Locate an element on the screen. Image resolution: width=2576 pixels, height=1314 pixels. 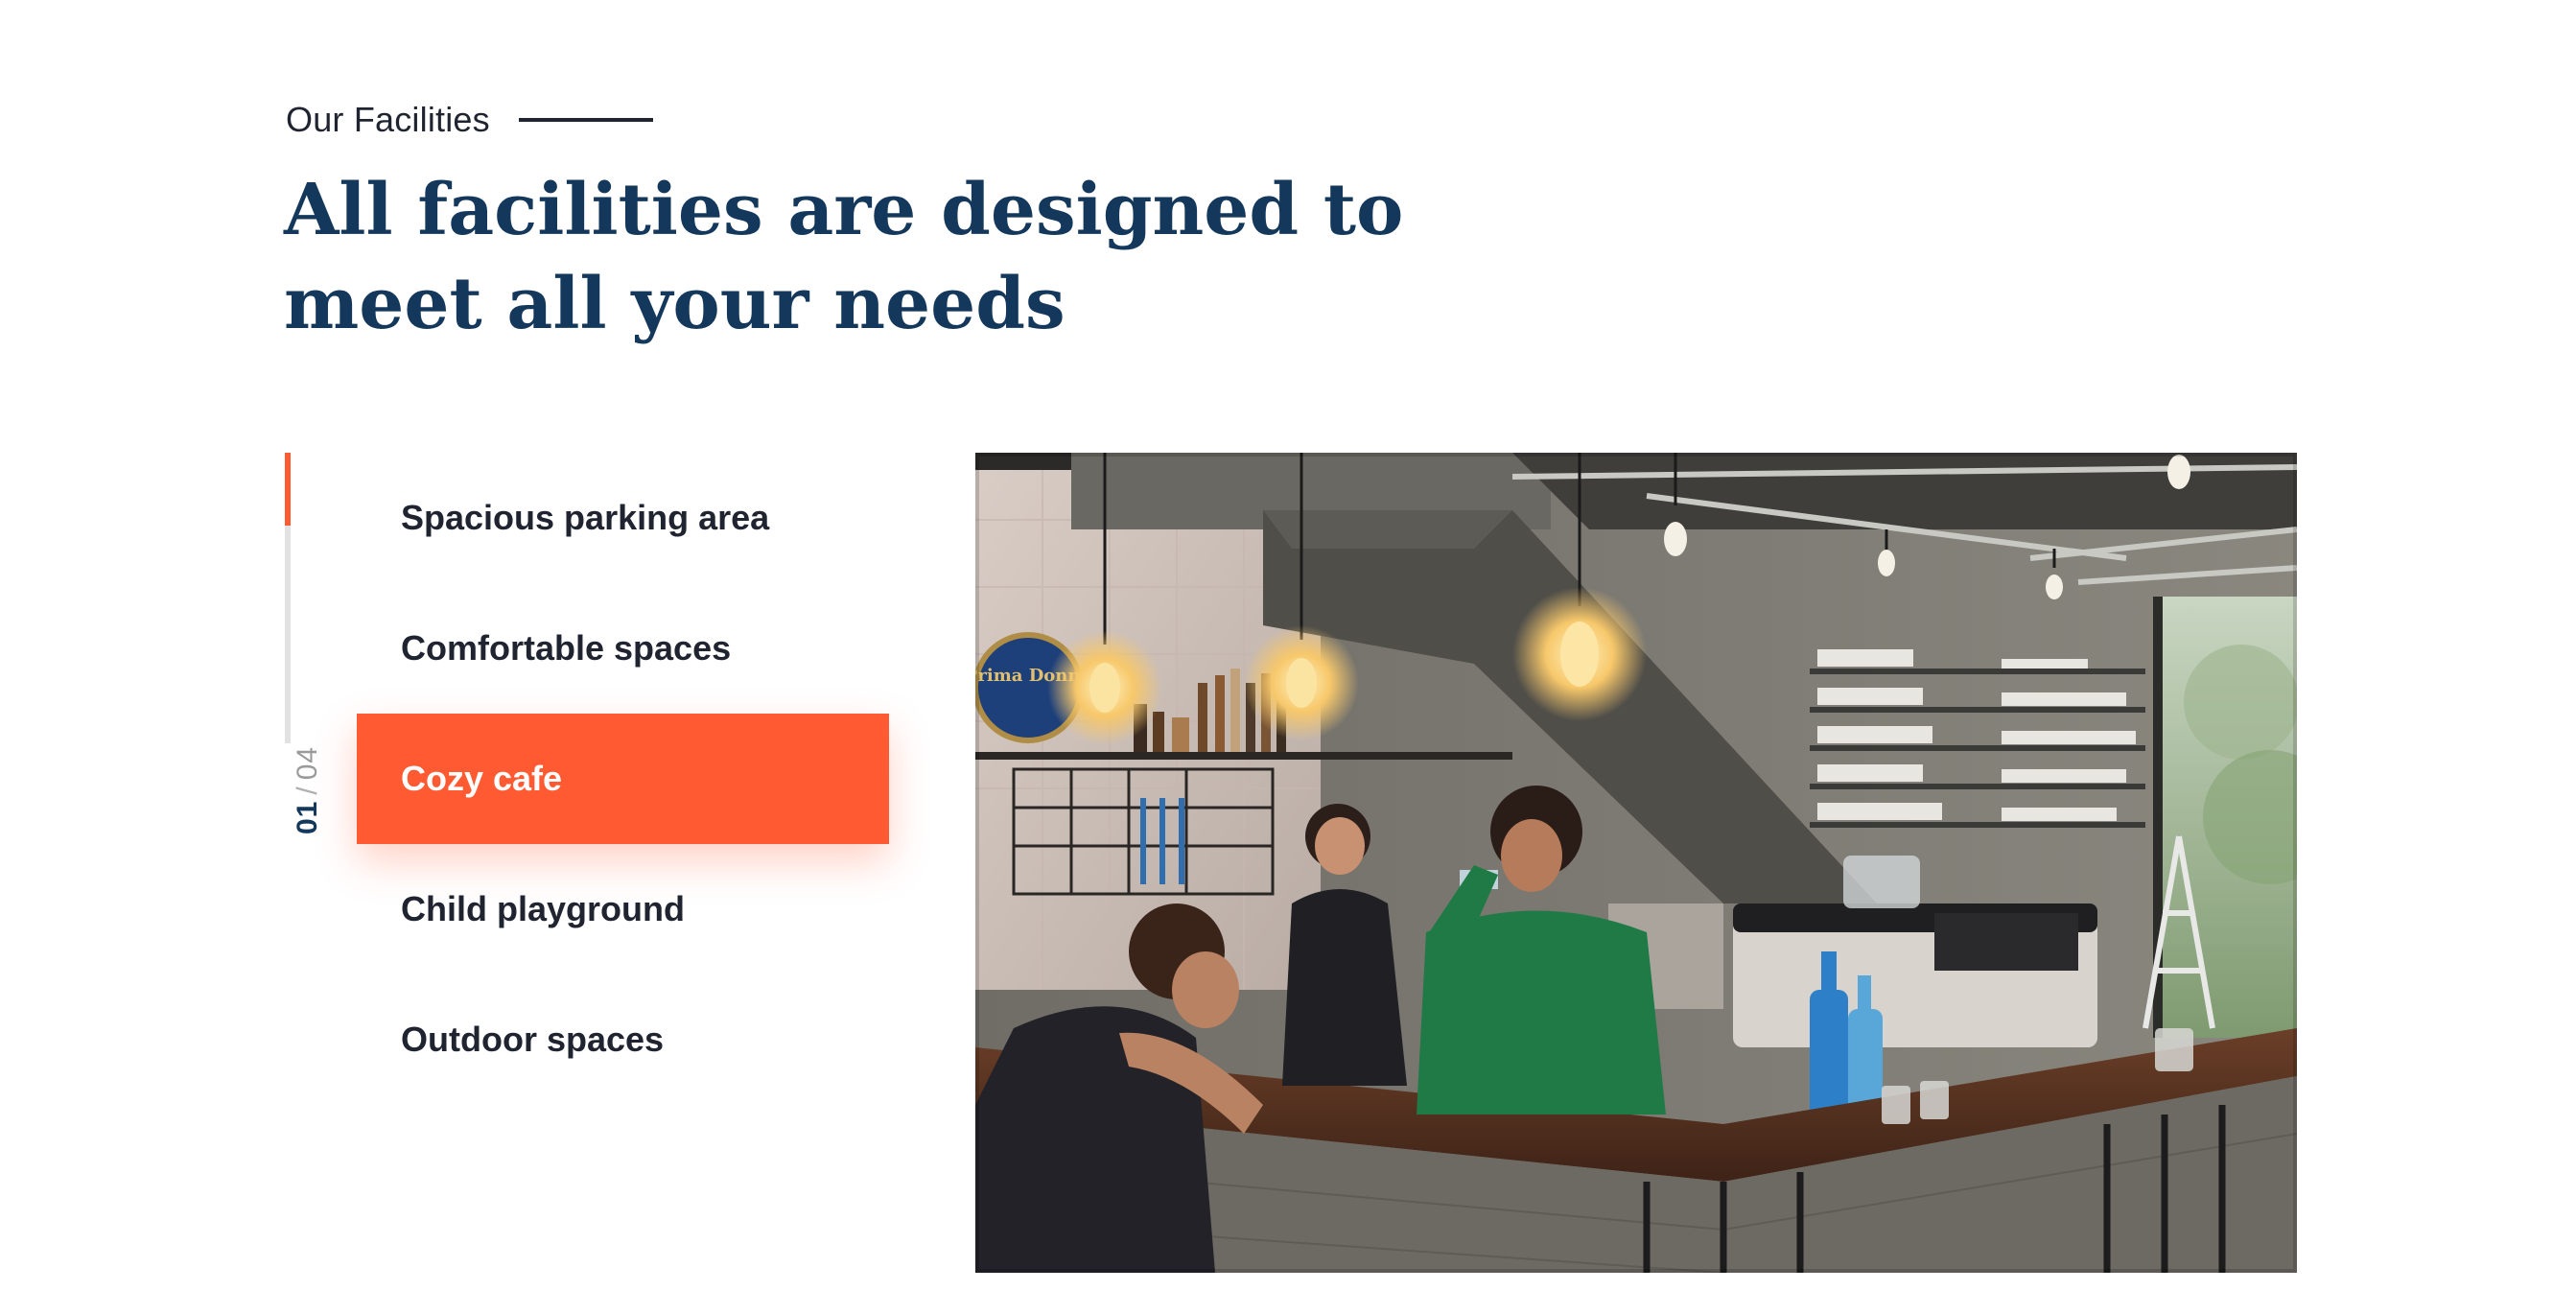
counter-current: 01 is located at coordinates (307, 817).